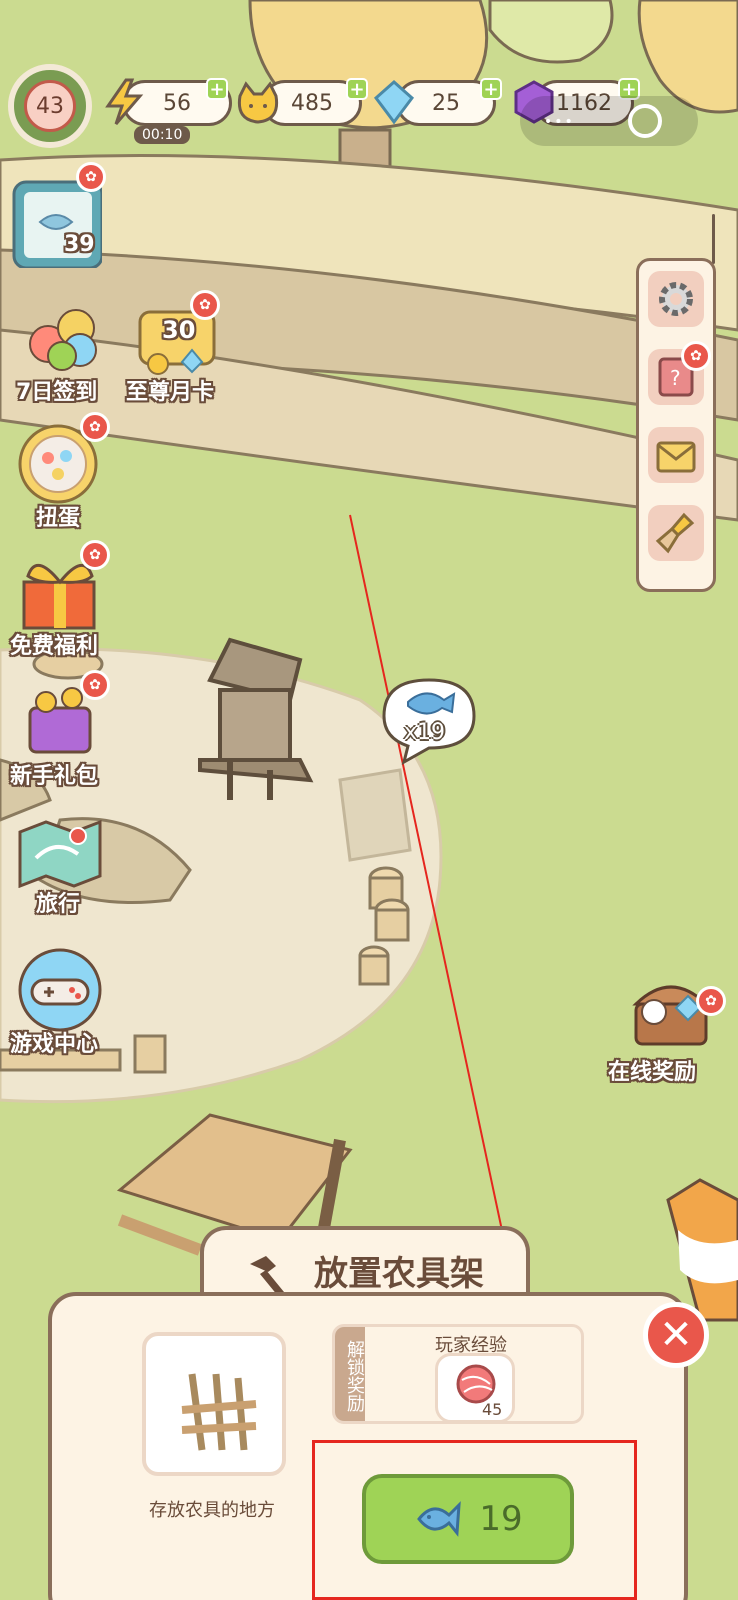  What do you see at coordinates (162, 135) in the screenshot?
I see `energy-timer: 00:10` at bounding box center [162, 135].